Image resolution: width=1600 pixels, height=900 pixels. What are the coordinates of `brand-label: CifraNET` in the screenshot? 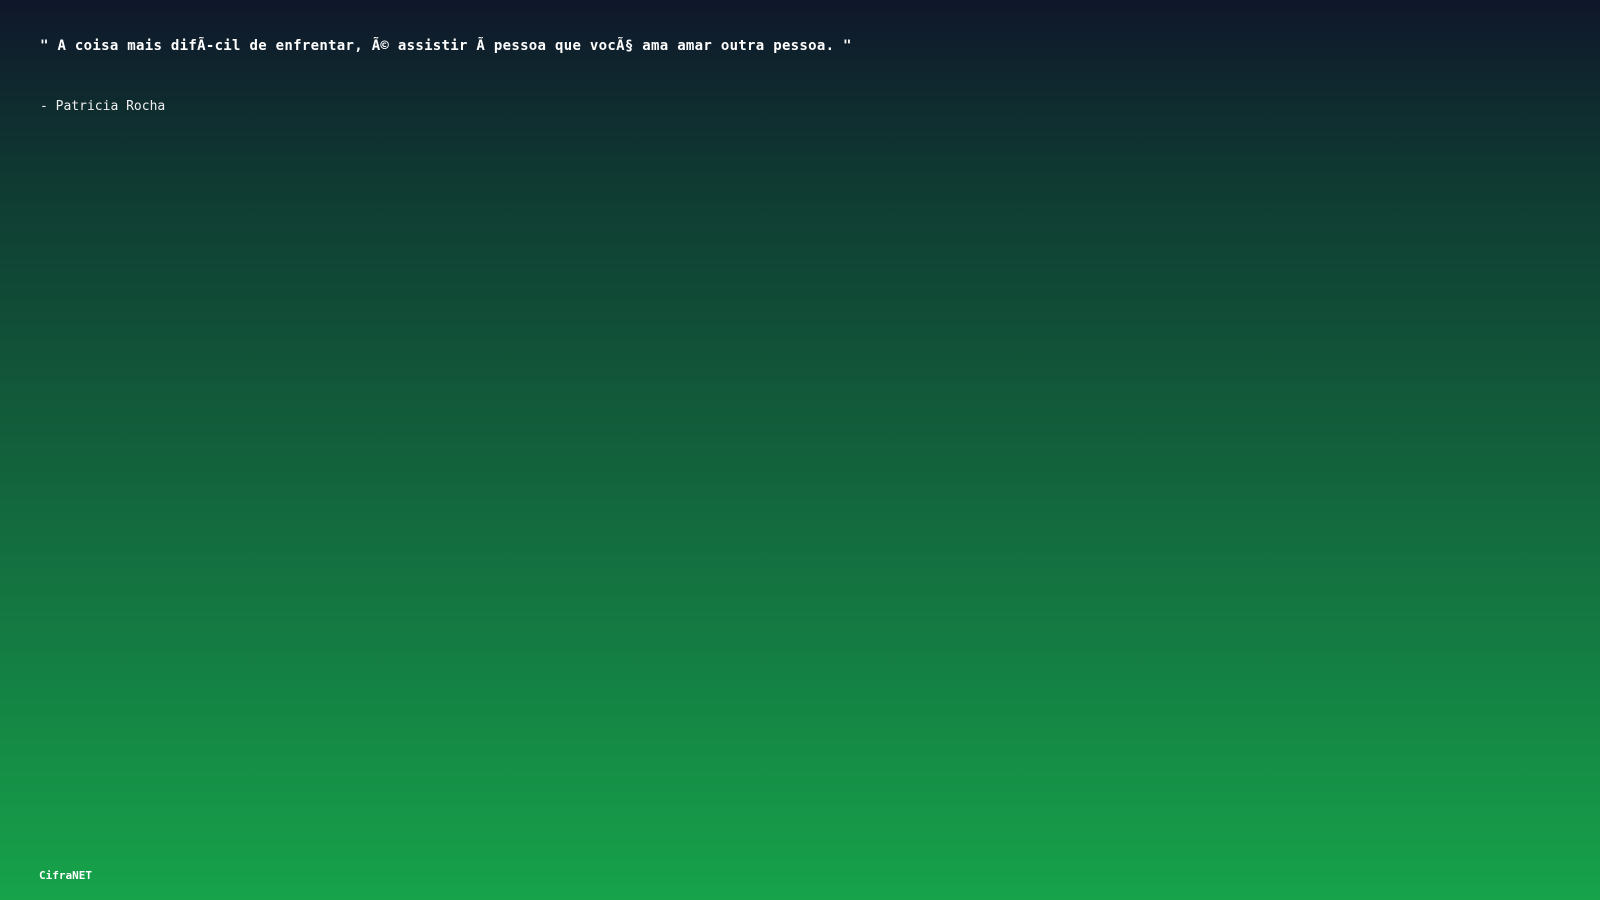 It's located at (65, 875).